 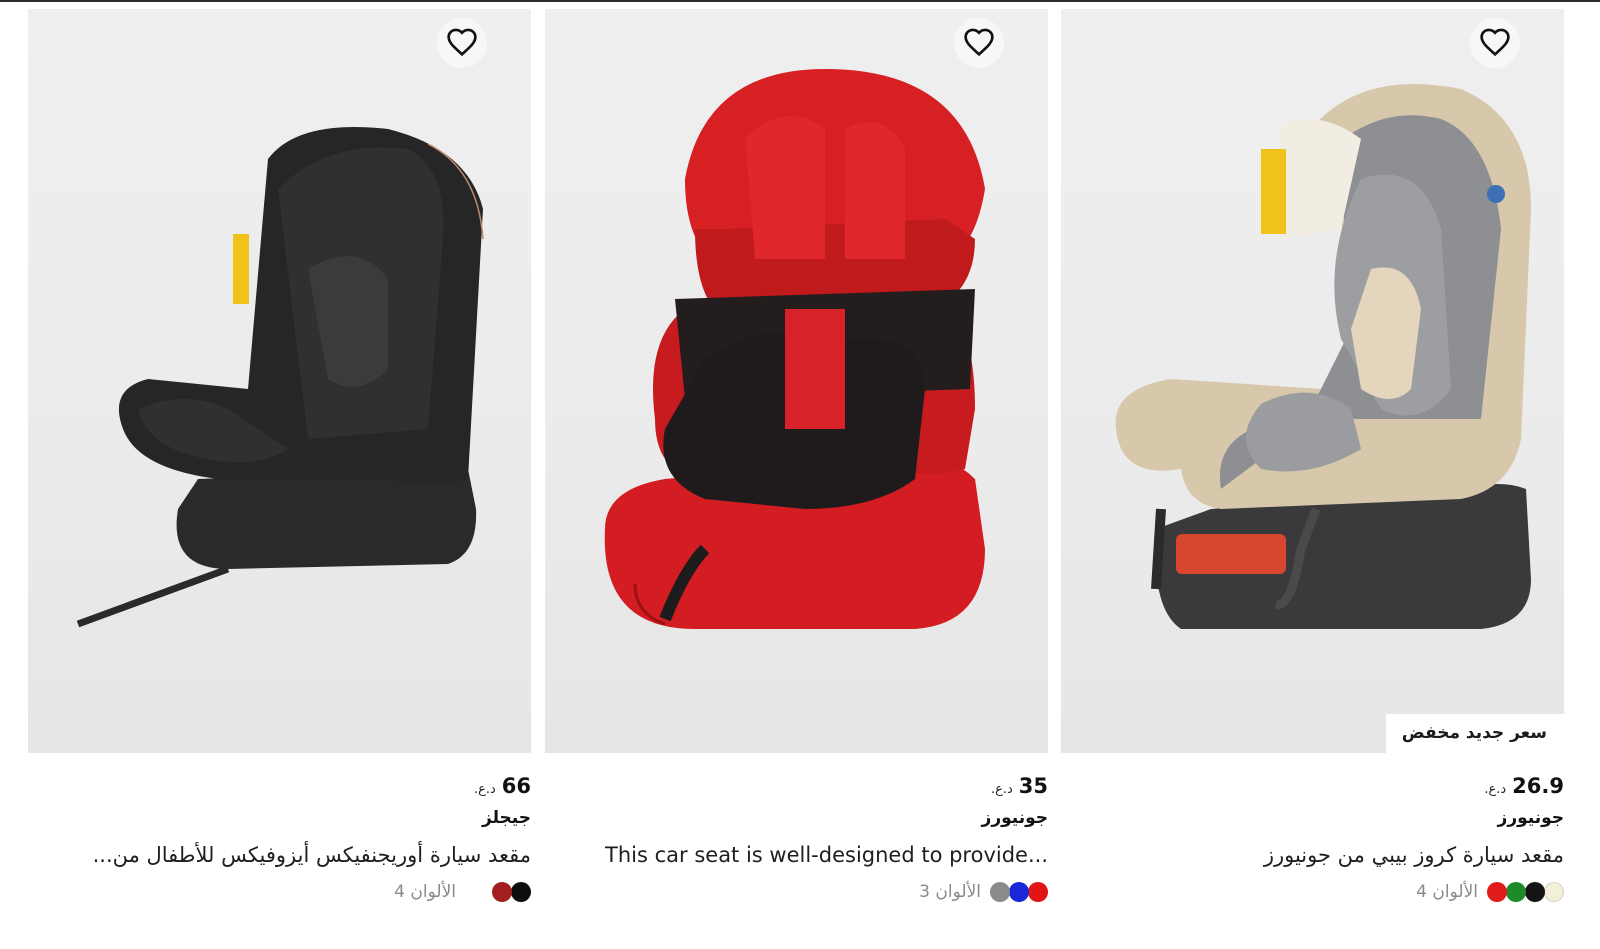 What do you see at coordinates (502, 786) in the screenshot?
I see `product-price: 66د.ع.` at bounding box center [502, 786].